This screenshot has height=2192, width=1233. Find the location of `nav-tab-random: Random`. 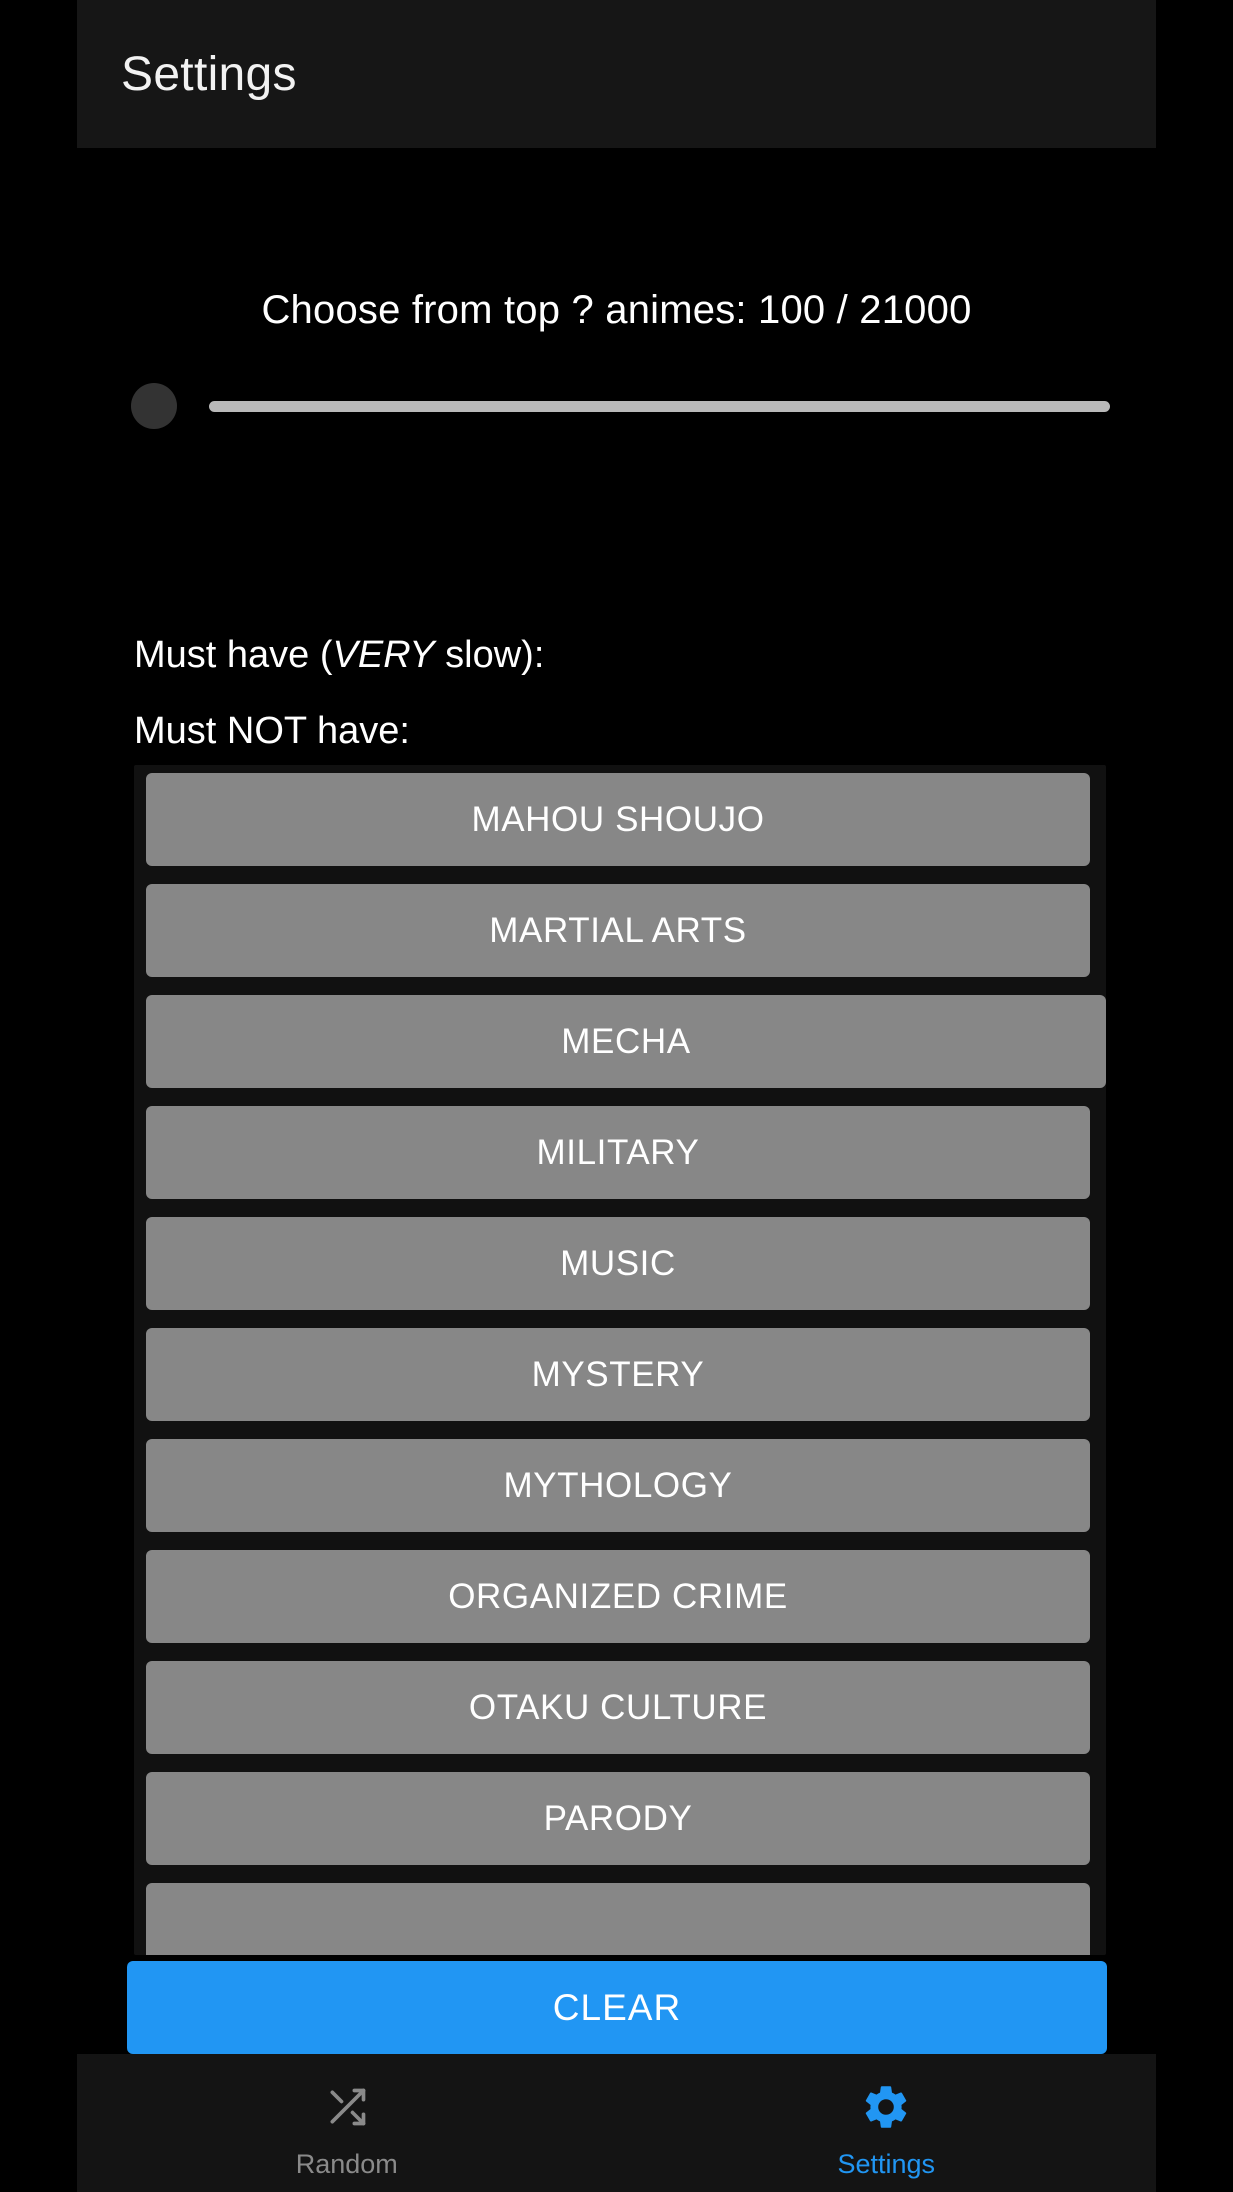

nav-tab-random: Random is located at coordinates (347, 2123).